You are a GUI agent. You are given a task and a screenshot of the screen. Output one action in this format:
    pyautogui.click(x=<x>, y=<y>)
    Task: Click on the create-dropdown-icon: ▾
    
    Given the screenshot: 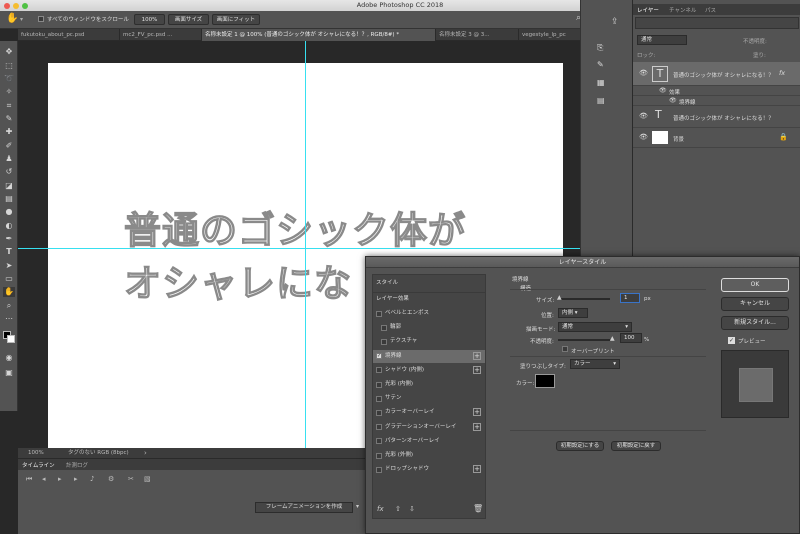 What is the action you would take?
    pyautogui.click(x=357, y=506)
    